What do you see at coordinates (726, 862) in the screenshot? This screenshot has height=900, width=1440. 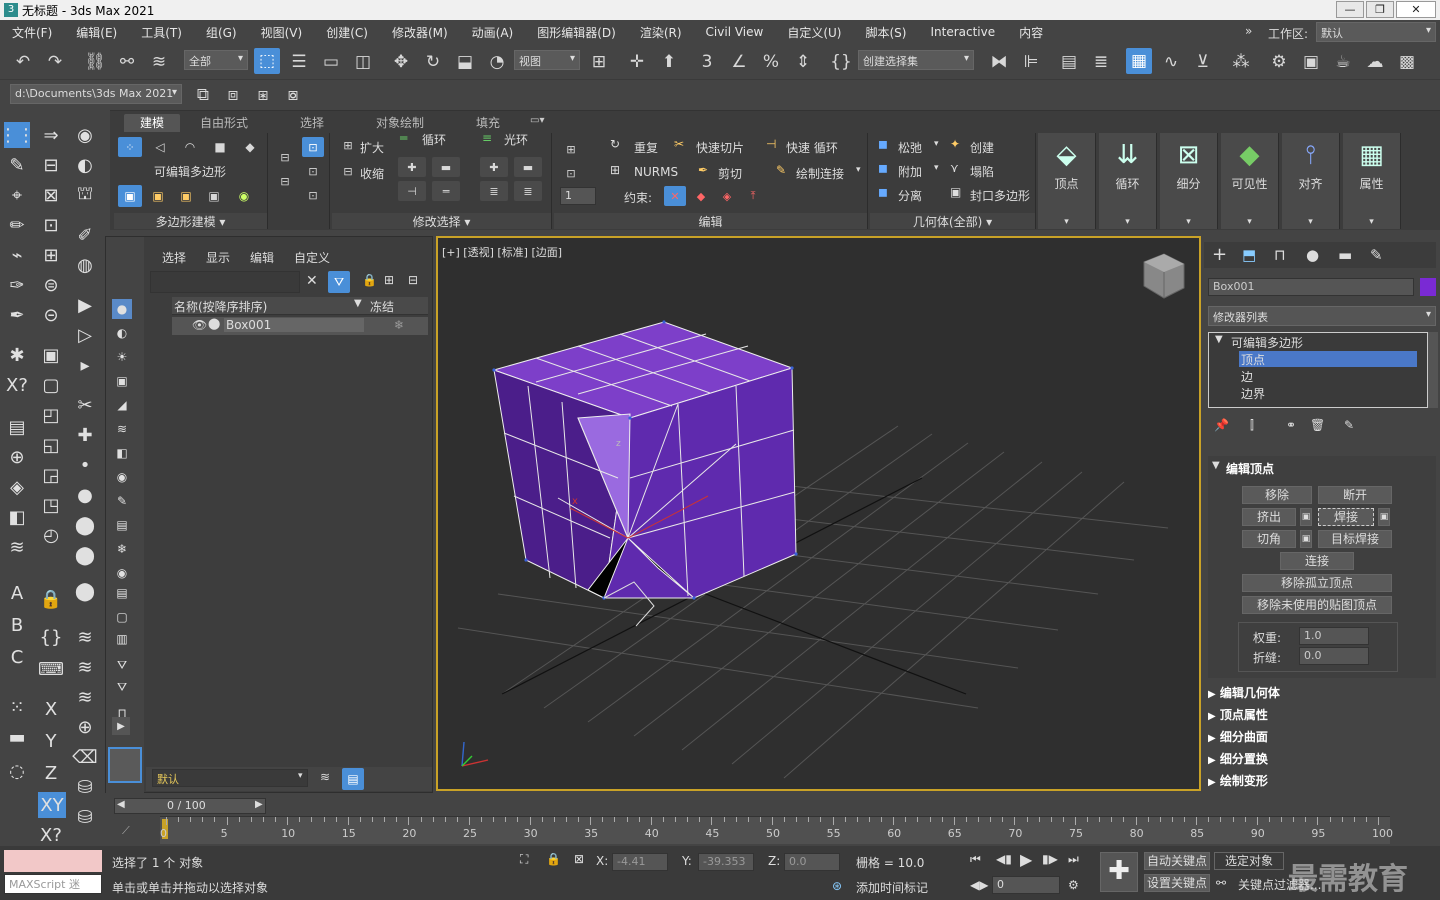 I see `y-coordinate: -39.353` at bounding box center [726, 862].